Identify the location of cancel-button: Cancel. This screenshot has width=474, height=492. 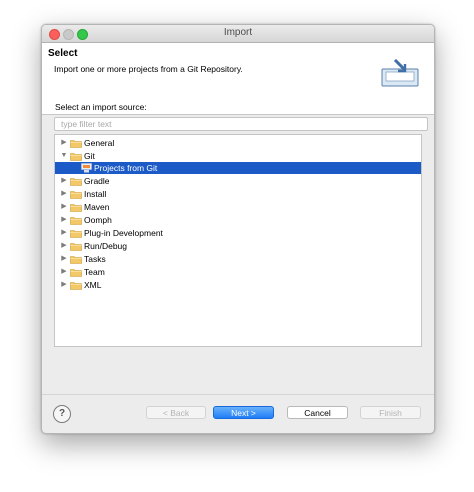
(317, 412).